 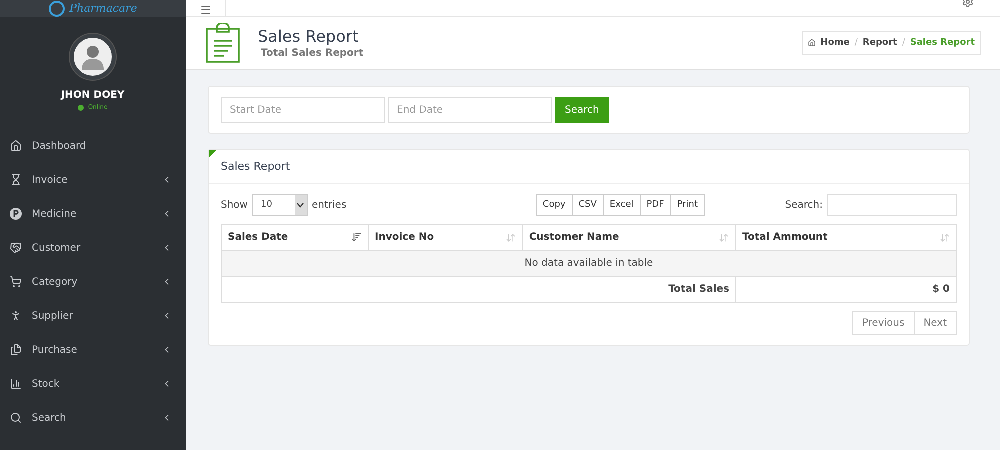 What do you see at coordinates (589, 167) in the screenshot?
I see `card-title: Sales Report` at bounding box center [589, 167].